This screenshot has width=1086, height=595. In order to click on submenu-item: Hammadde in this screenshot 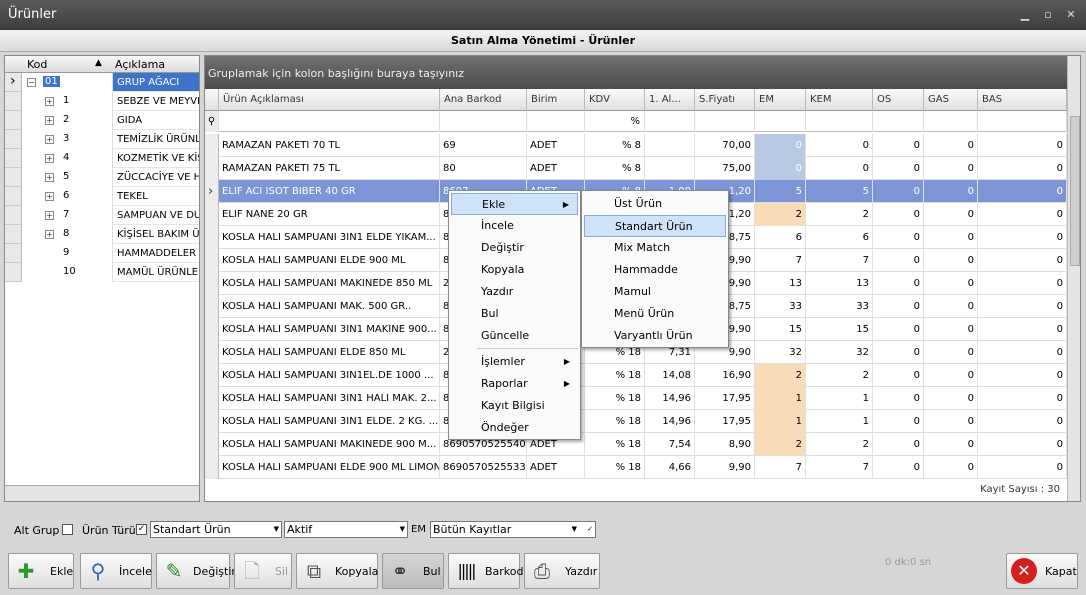, I will do `click(655, 270)`.